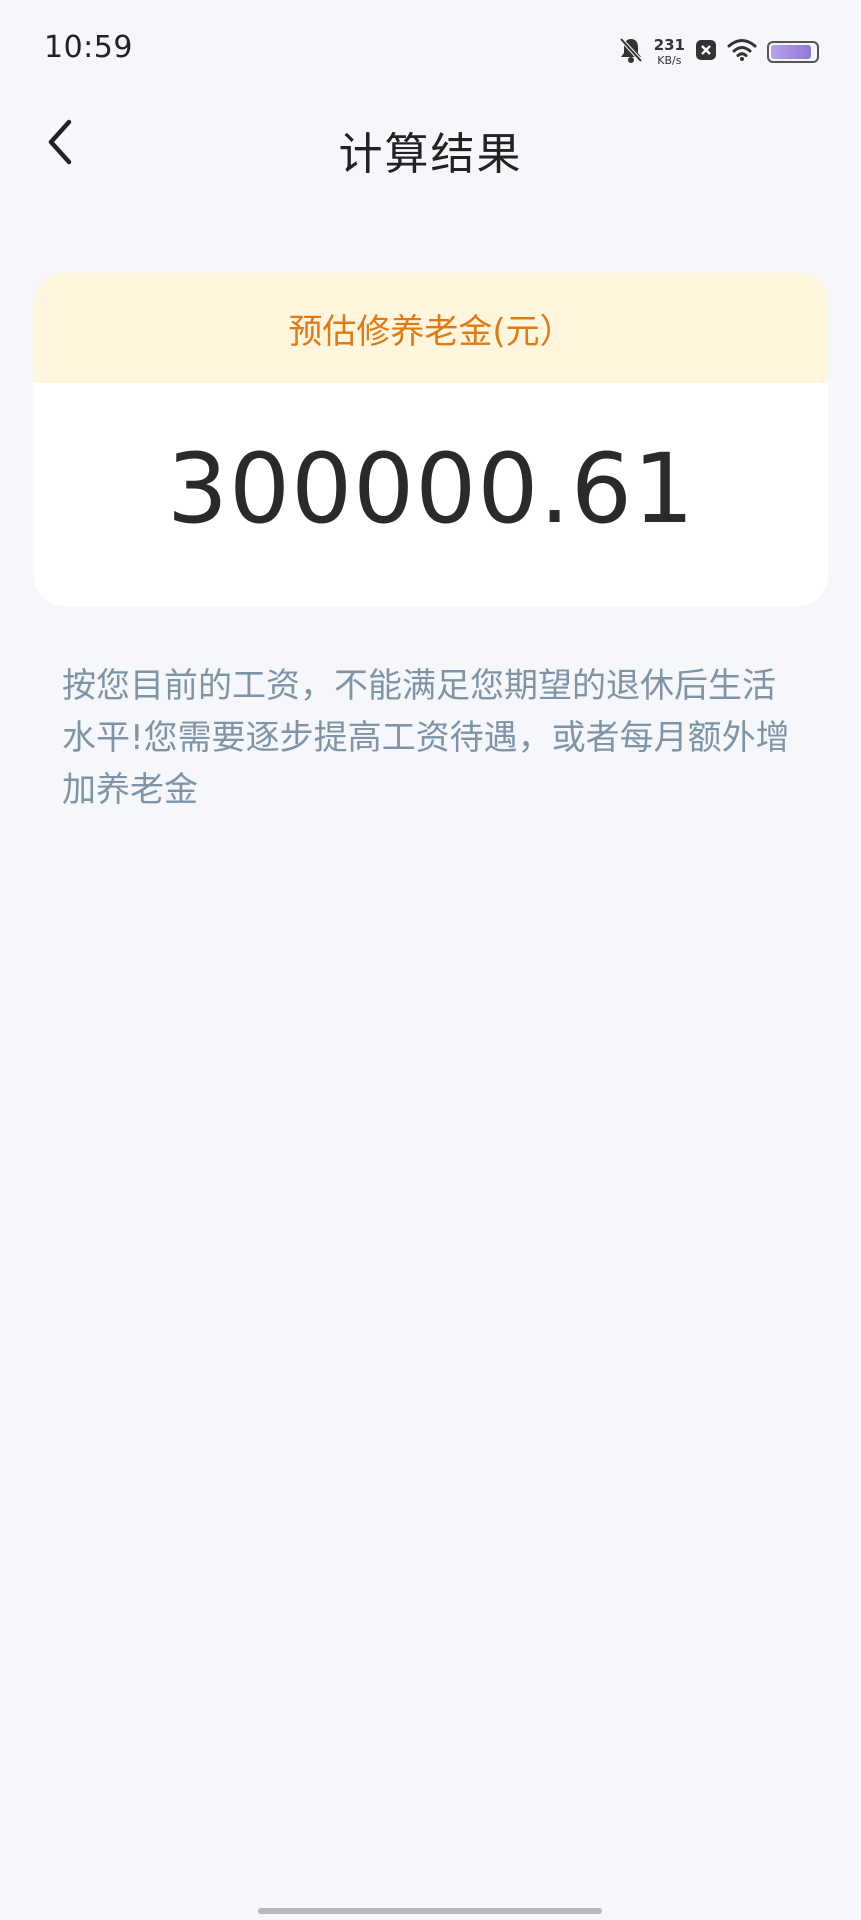 The image size is (861, 1920). What do you see at coordinates (431, 328) in the screenshot?
I see `pension-label: 预估修养老金(元）` at bounding box center [431, 328].